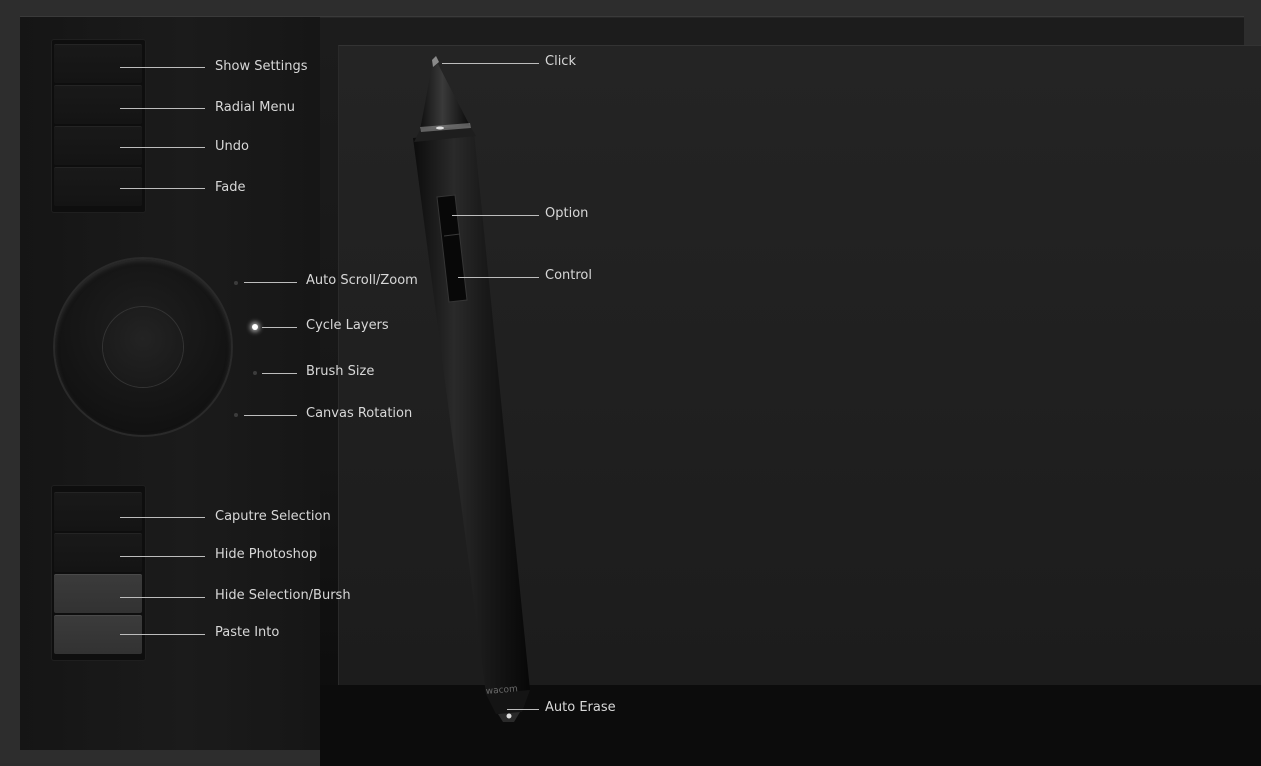 Image resolution: width=1261 pixels, height=766 pixels. What do you see at coordinates (359, 413) in the screenshot?
I see `label-canvas-rotation: Canvas Rotation` at bounding box center [359, 413].